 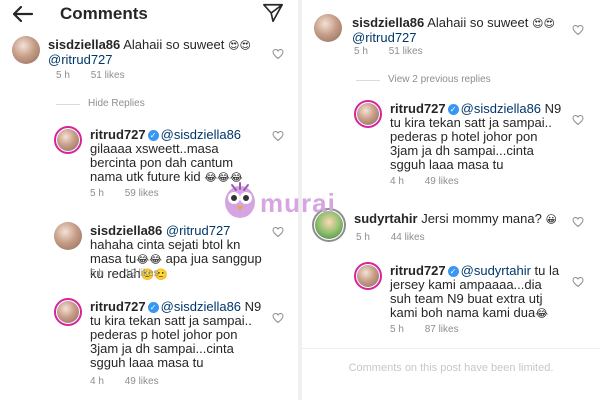 I want to click on back-arrow-icon, so click(x=22, y=14).